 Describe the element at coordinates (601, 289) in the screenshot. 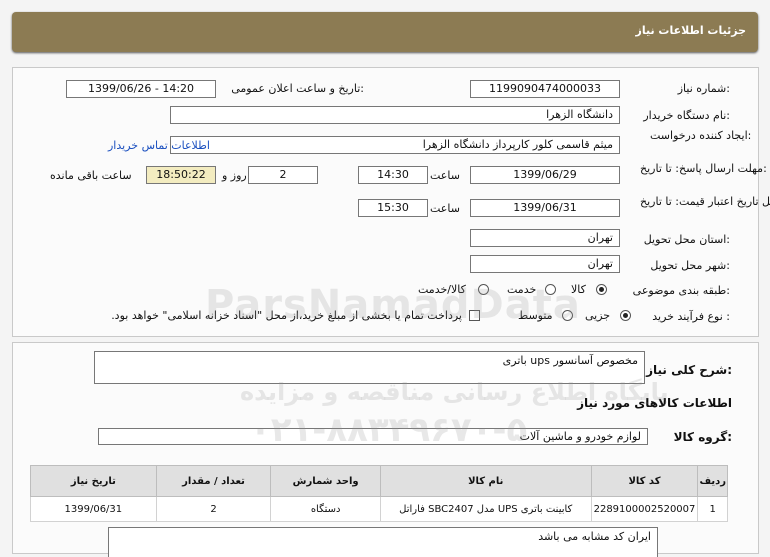

I see `category-radio-goods` at that location.